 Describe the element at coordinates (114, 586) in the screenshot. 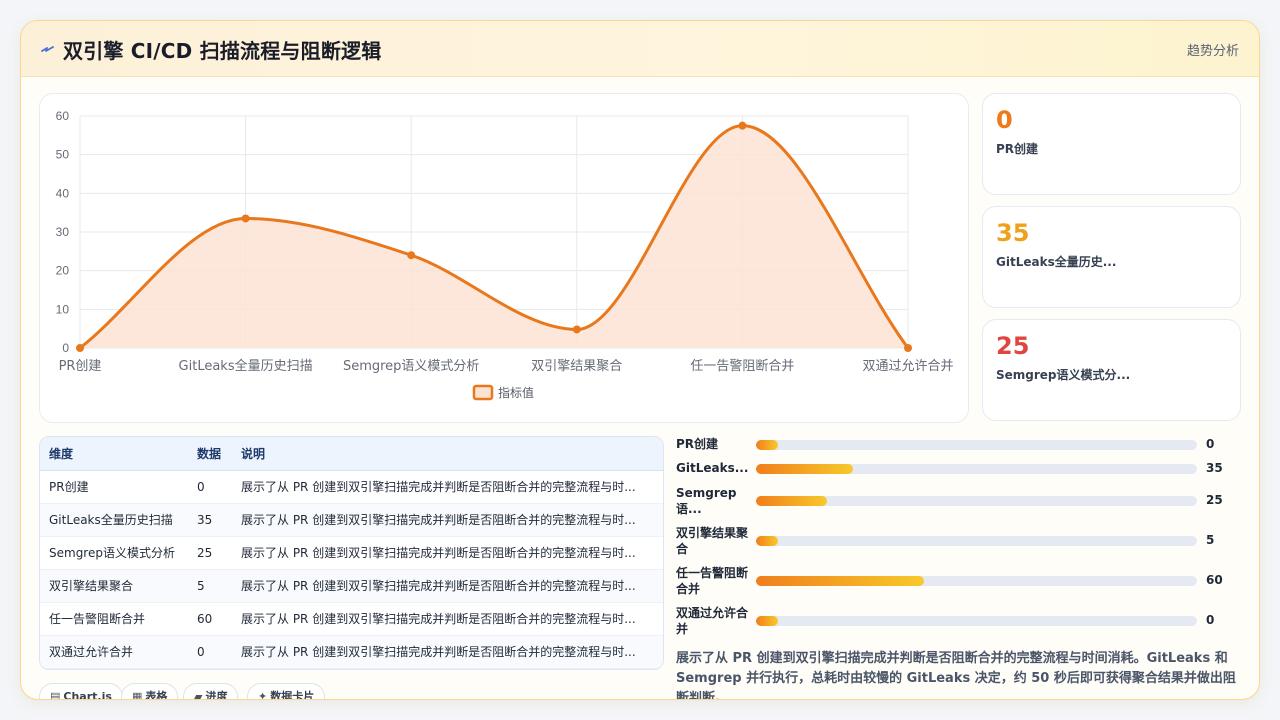

I see `table-cell-dimension: 双引擎结果聚合` at that location.